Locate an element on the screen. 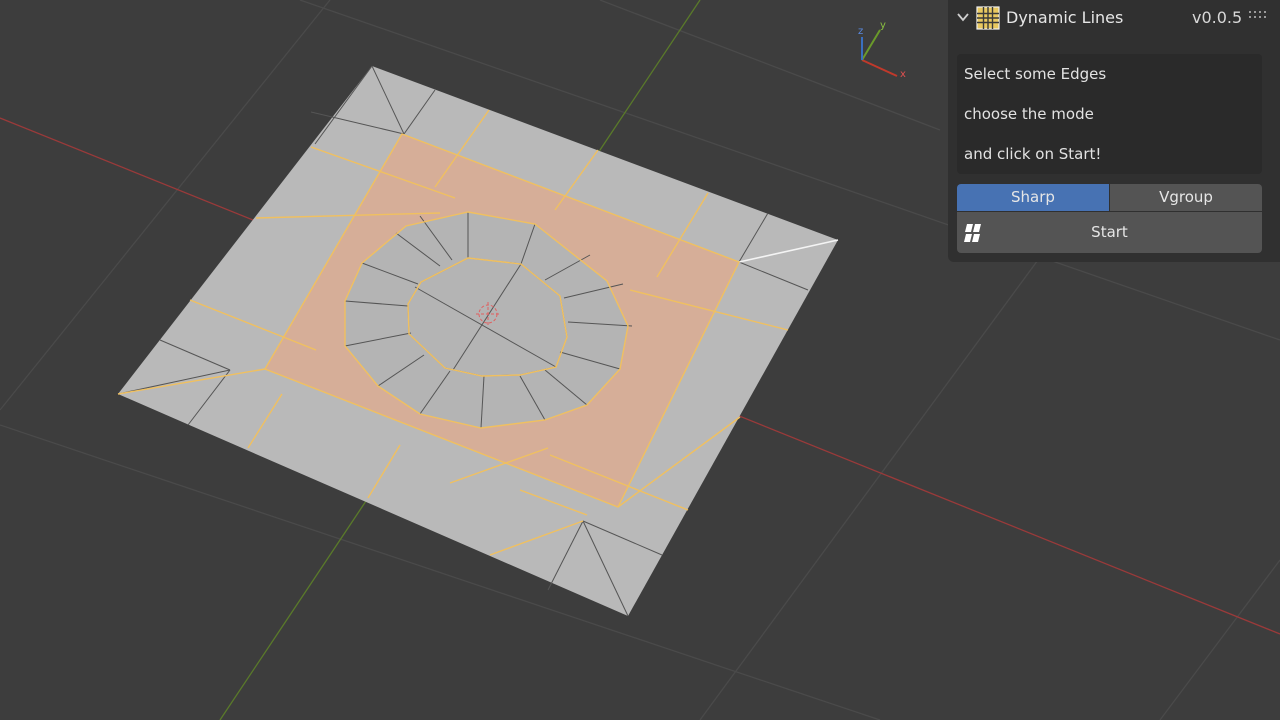  instruction-line-2: choose the mode is located at coordinates (1029, 114).